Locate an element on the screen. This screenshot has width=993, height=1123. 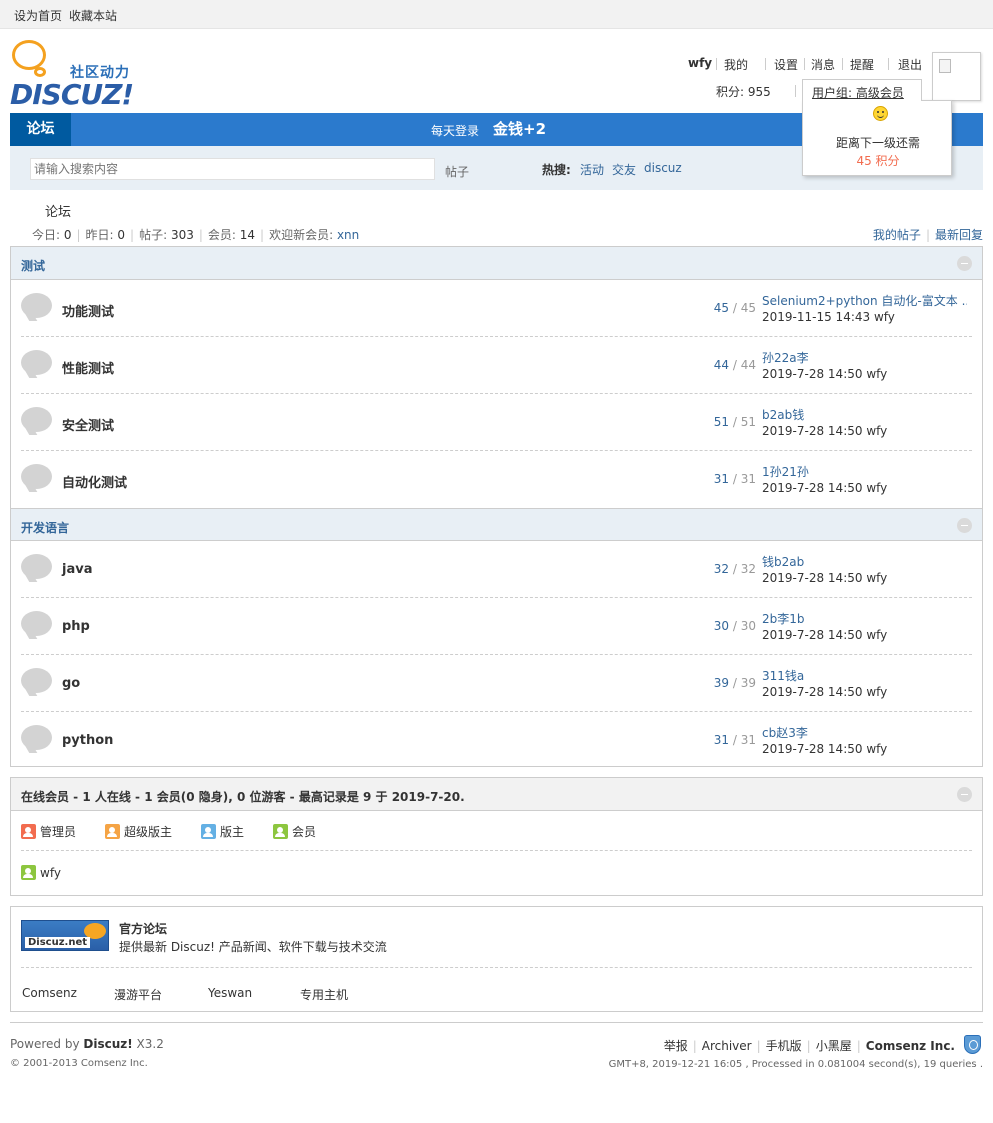
last-post-link: 311钱a is located at coordinates (783, 675).